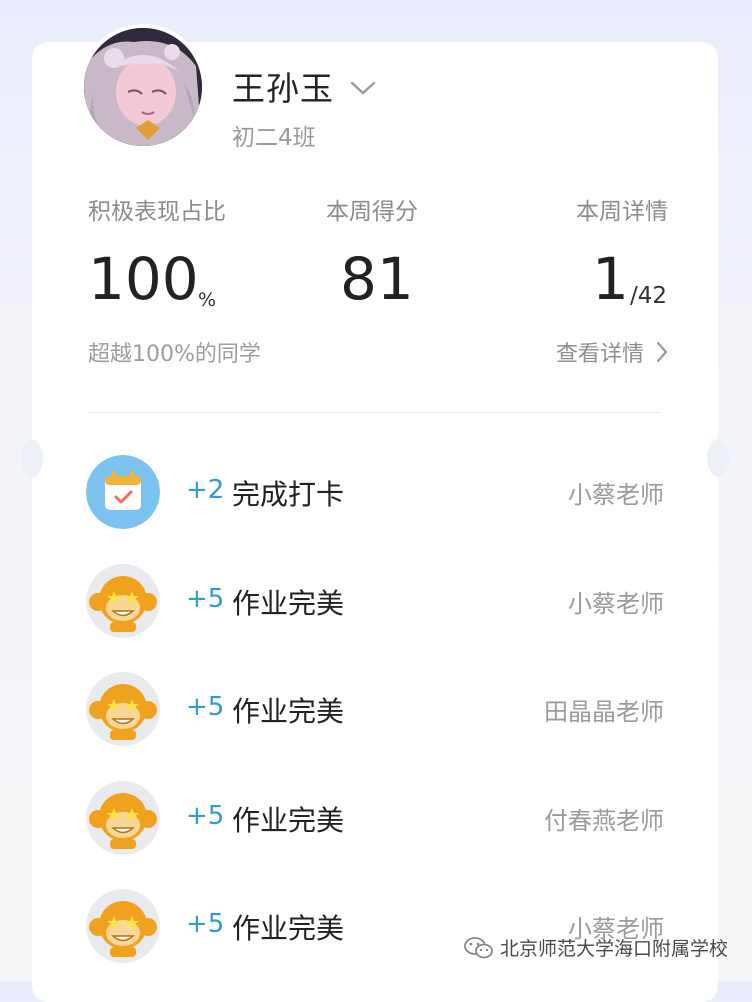  What do you see at coordinates (288, 494) in the screenshot?
I see `record-reason: 完成打卡` at bounding box center [288, 494].